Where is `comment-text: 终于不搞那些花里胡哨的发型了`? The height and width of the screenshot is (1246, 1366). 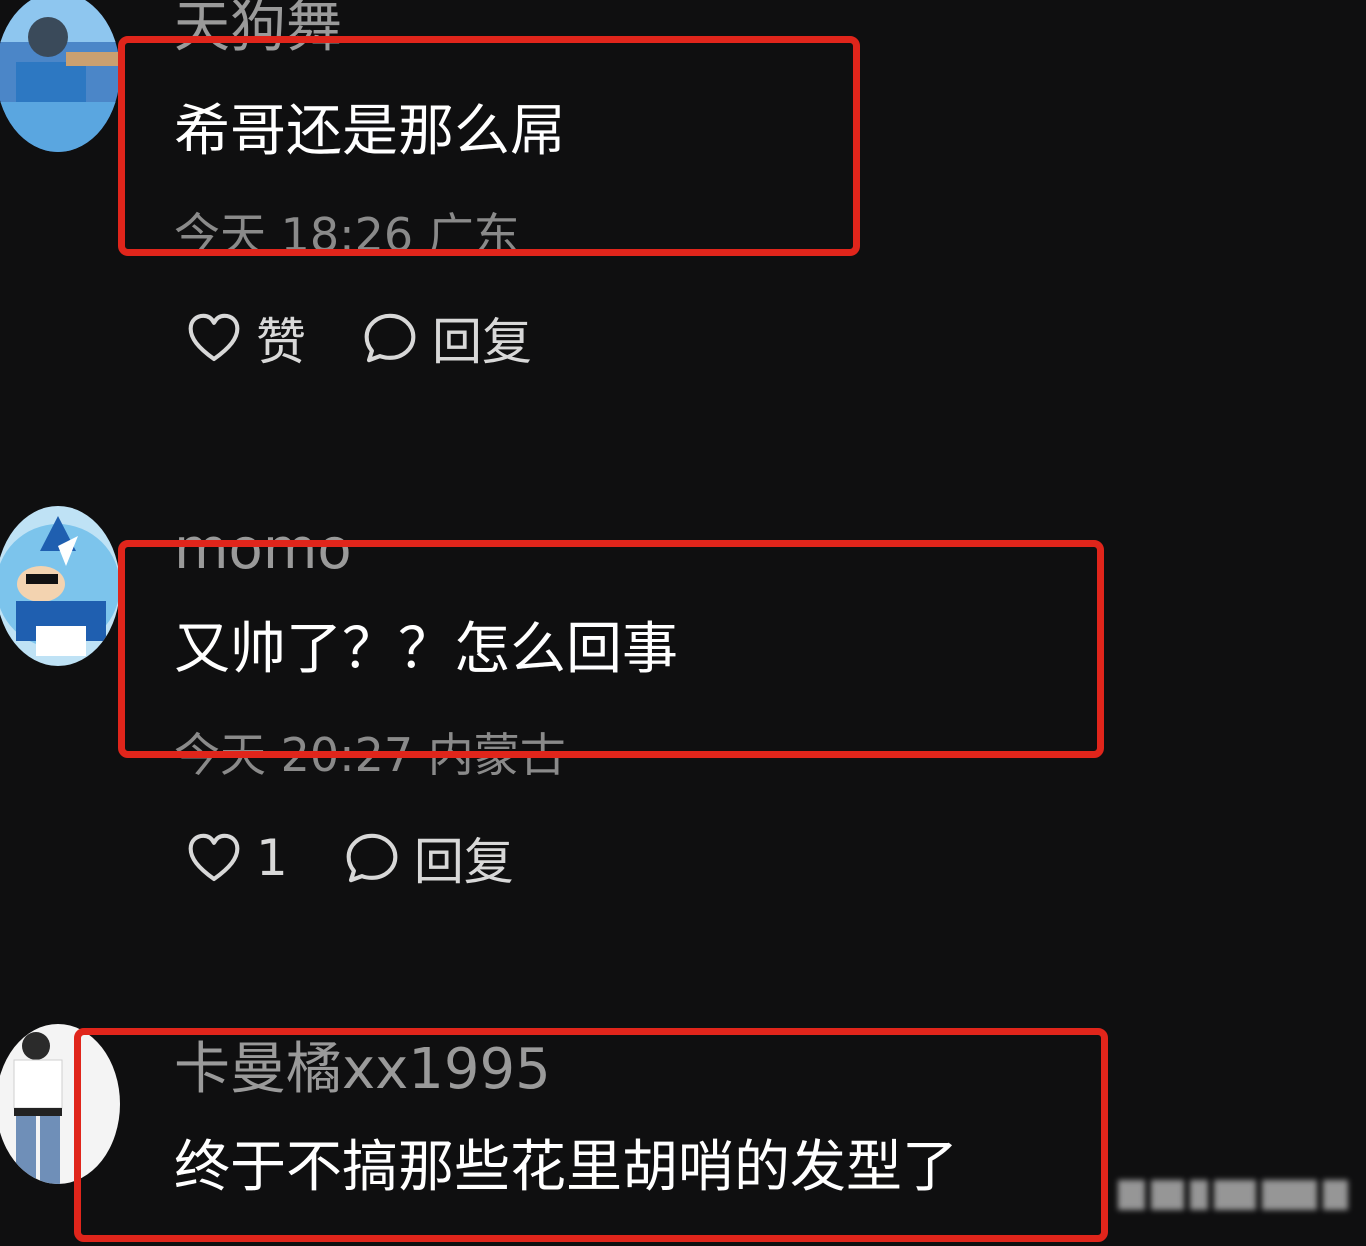 comment-text: 终于不搞那些花里胡哨的发型了 is located at coordinates (566, 1167).